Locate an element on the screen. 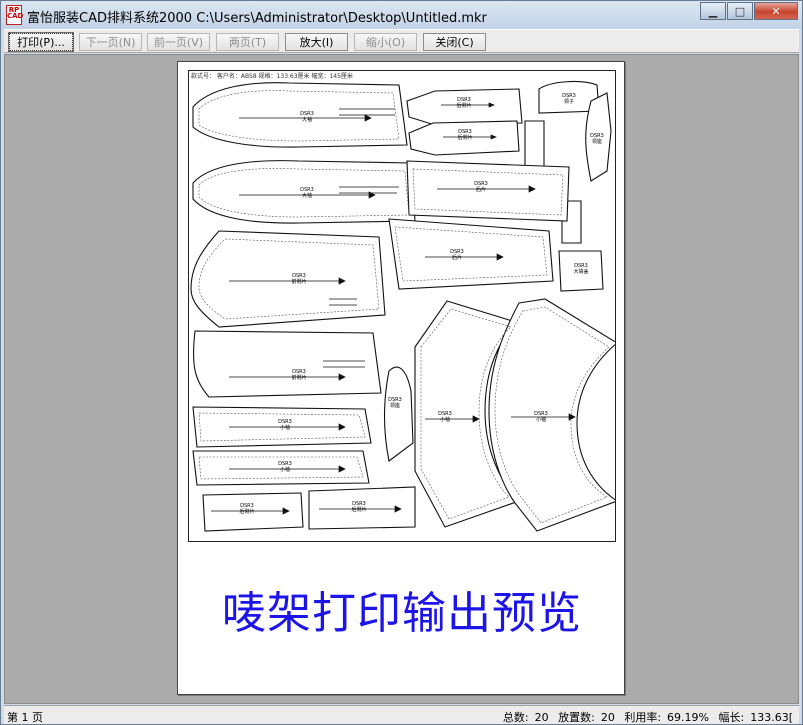  status-bar: 第 1 页 总数: 20 放置数: 20 利用率: 69.19% 幅长: 133.63[ is located at coordinates (401, 714).